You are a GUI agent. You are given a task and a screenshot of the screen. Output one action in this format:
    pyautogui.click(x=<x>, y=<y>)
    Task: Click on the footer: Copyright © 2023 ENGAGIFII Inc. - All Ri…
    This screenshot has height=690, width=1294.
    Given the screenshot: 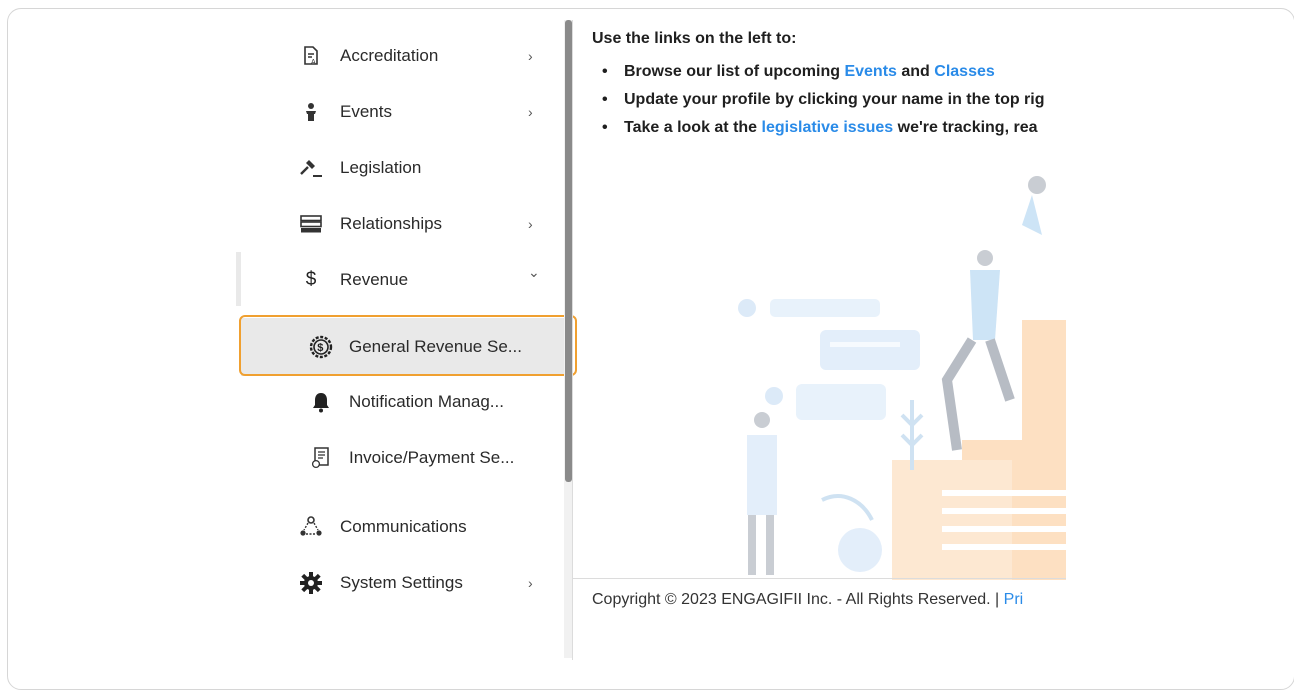 What is the action you would take?
    pyautogui.click(x=829, y=600)
    